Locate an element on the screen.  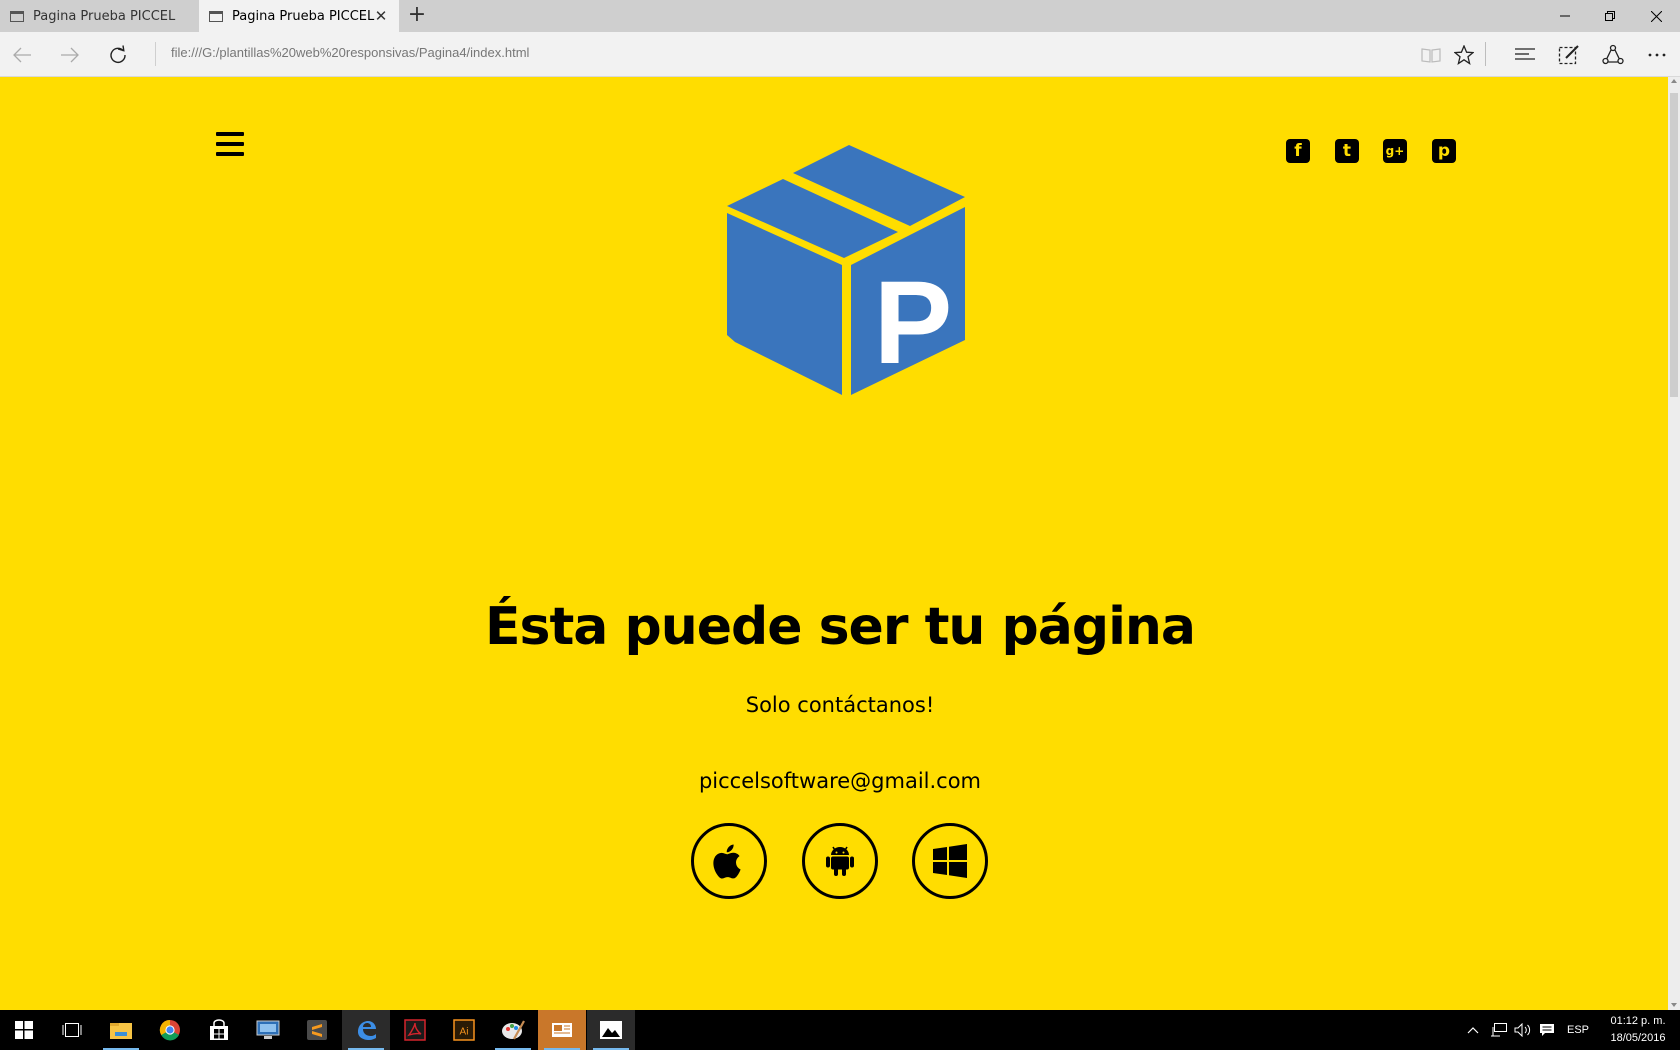
action-center-button is located at coordinates (1547, 1030).